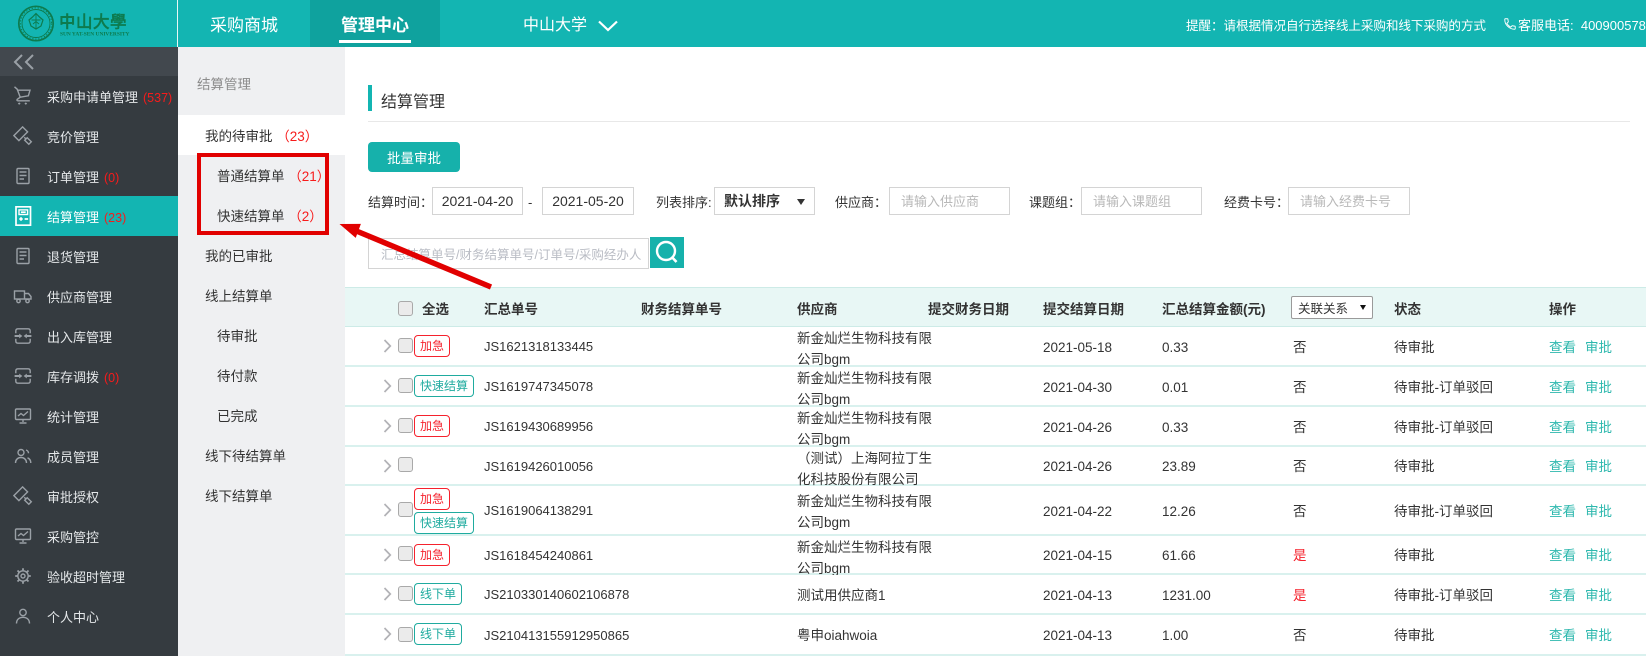  I want to click on svg-text: 中山大學, so click(93, 21).